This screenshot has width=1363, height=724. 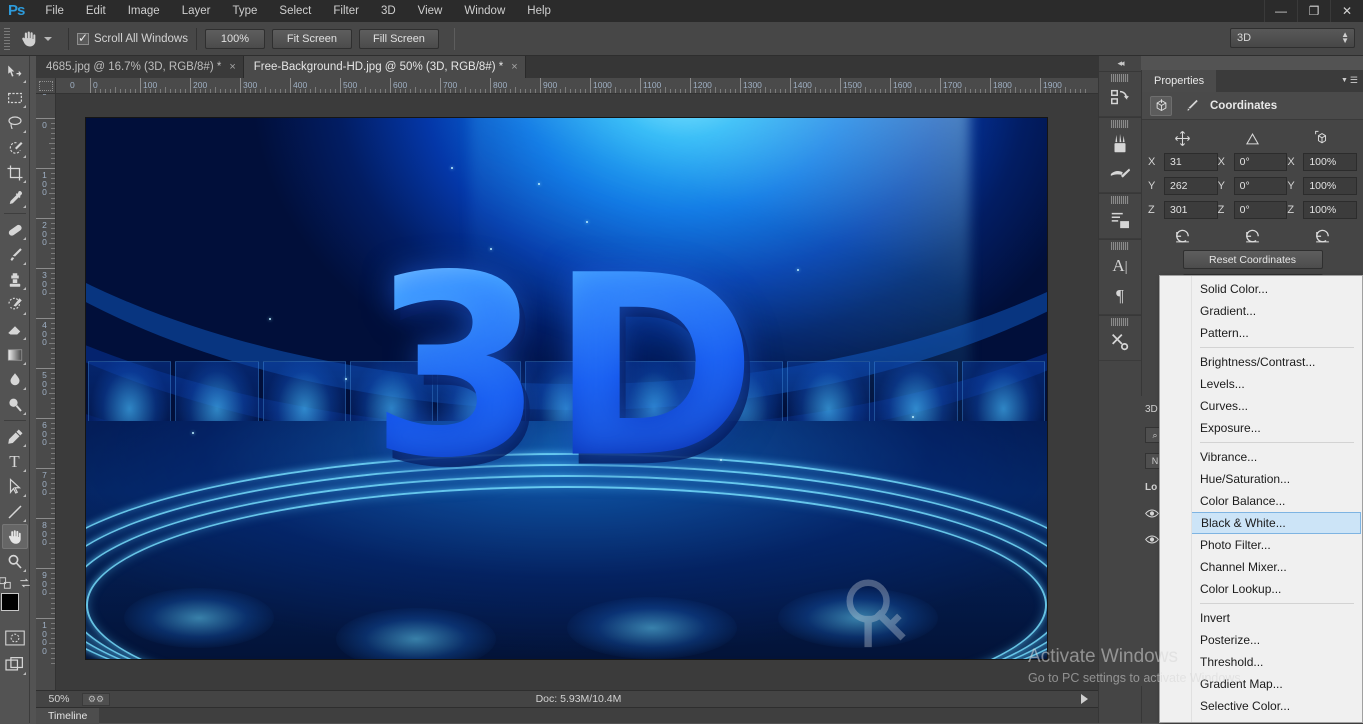 I want to click on line-tool, so click(x=15, y=511).